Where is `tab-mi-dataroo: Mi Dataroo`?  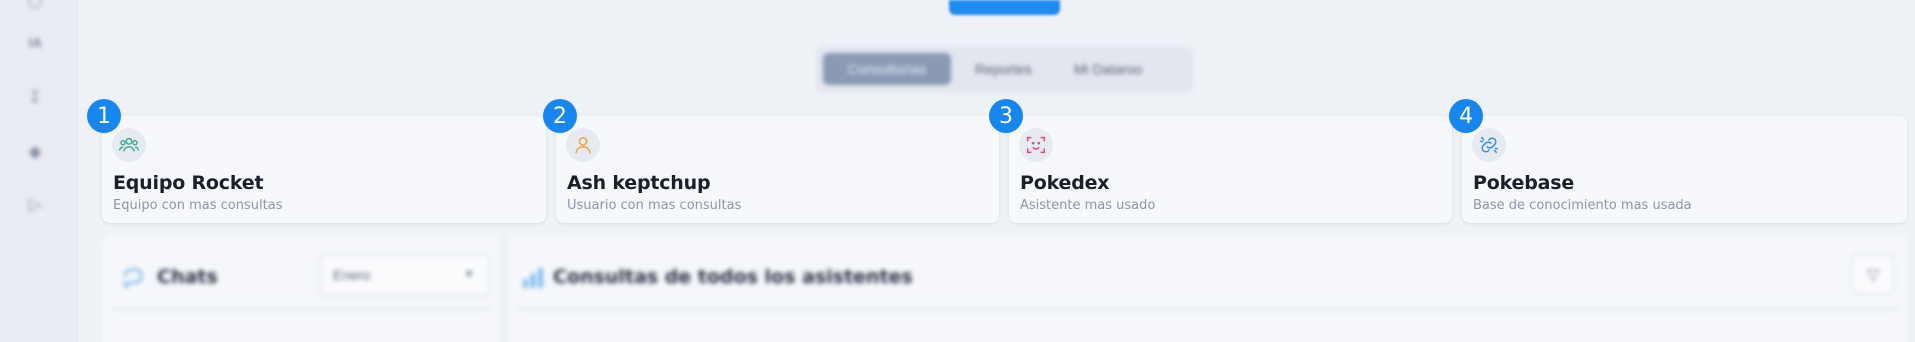
tab-mi-dataroo: Mi Dataroo is located at coordinates (1108, 69).